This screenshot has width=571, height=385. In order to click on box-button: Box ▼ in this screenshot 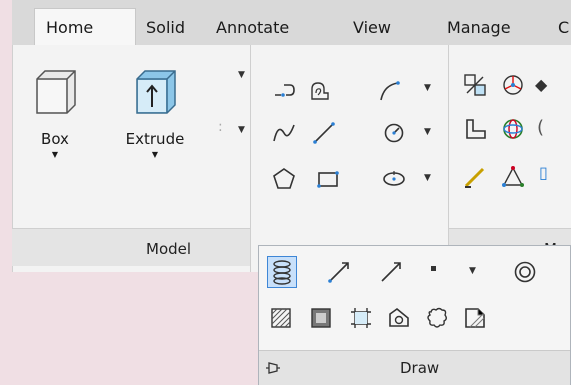, I will do `click(55, 122)`.